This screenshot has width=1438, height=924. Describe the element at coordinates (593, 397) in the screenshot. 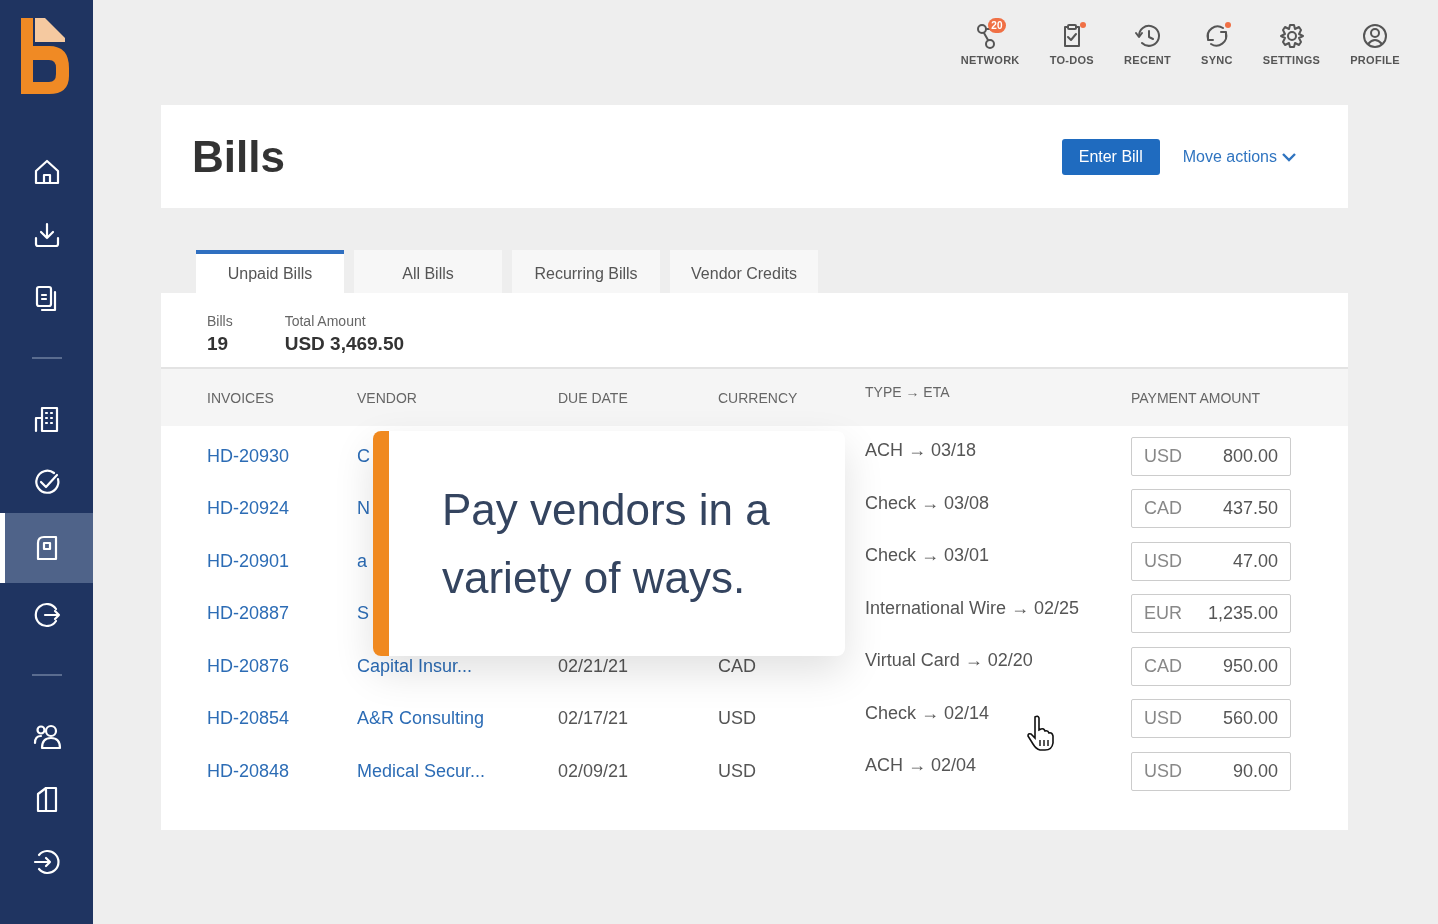

I see `column-header: DUE DATE` at that location.